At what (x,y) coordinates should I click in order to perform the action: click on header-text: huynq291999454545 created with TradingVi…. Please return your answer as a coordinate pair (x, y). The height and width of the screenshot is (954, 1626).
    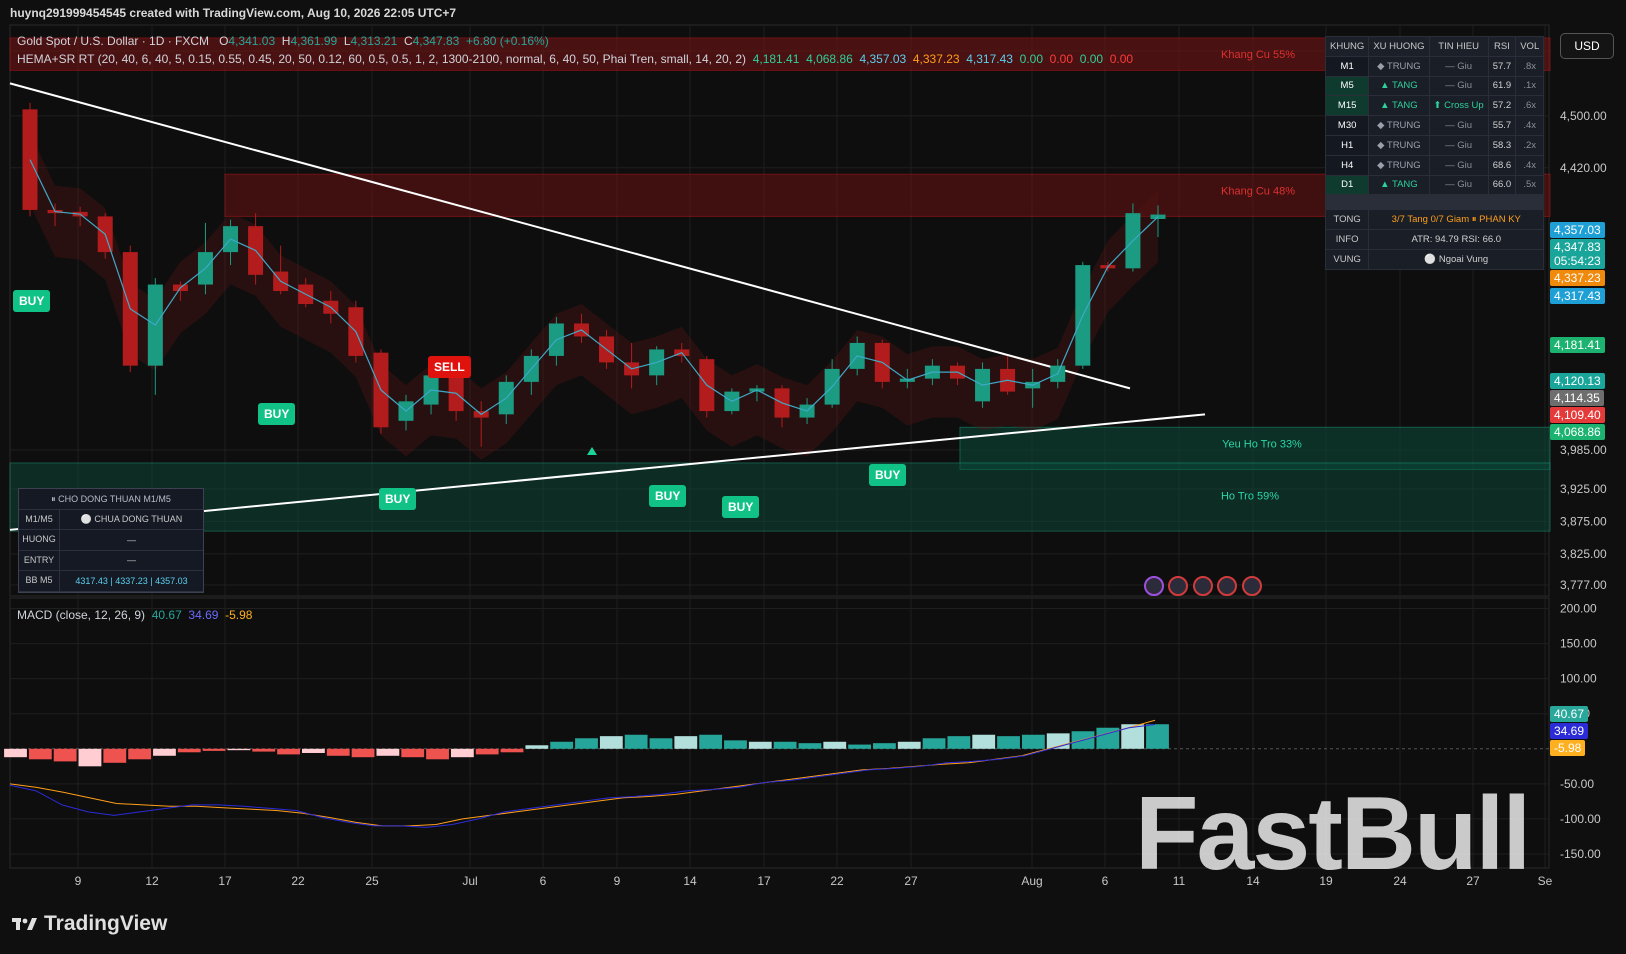
    Looking at the image, I should click on (233, 13).